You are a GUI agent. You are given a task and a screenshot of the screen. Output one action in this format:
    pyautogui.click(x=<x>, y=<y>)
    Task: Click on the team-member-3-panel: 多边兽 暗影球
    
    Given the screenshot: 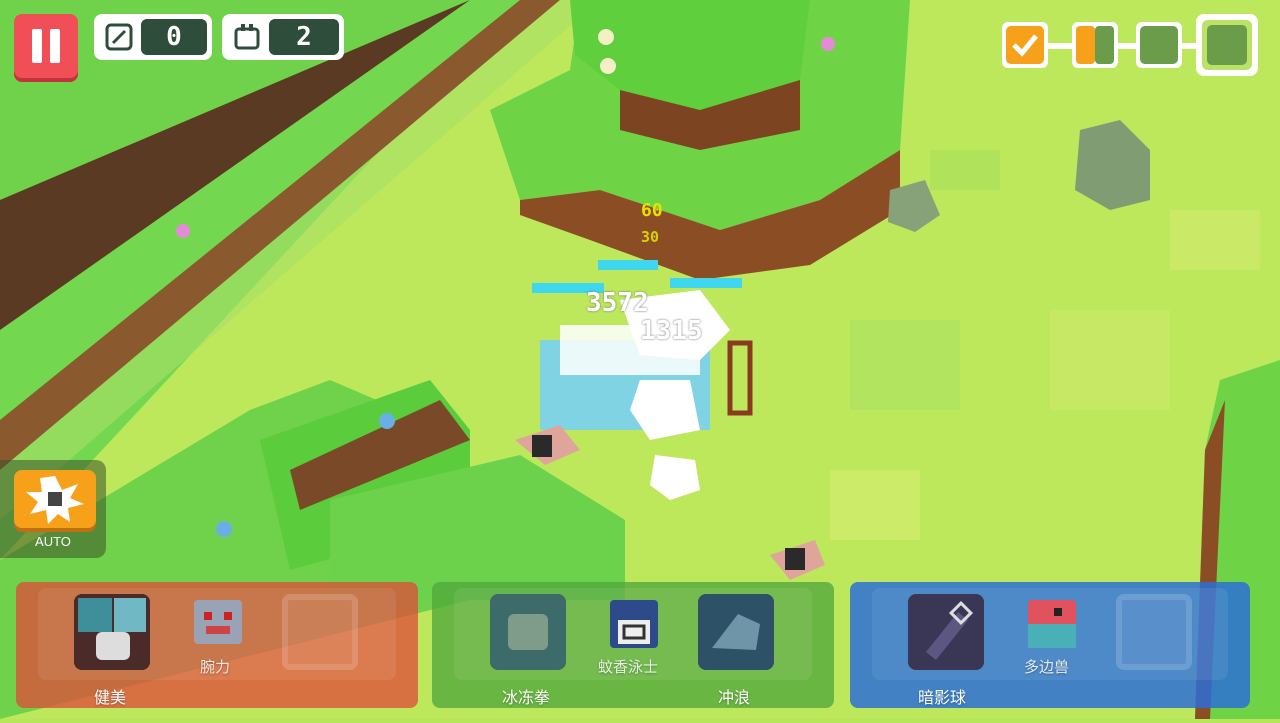 What is the action you would take?
    pyautogui.click(x=1050, y=645)
    